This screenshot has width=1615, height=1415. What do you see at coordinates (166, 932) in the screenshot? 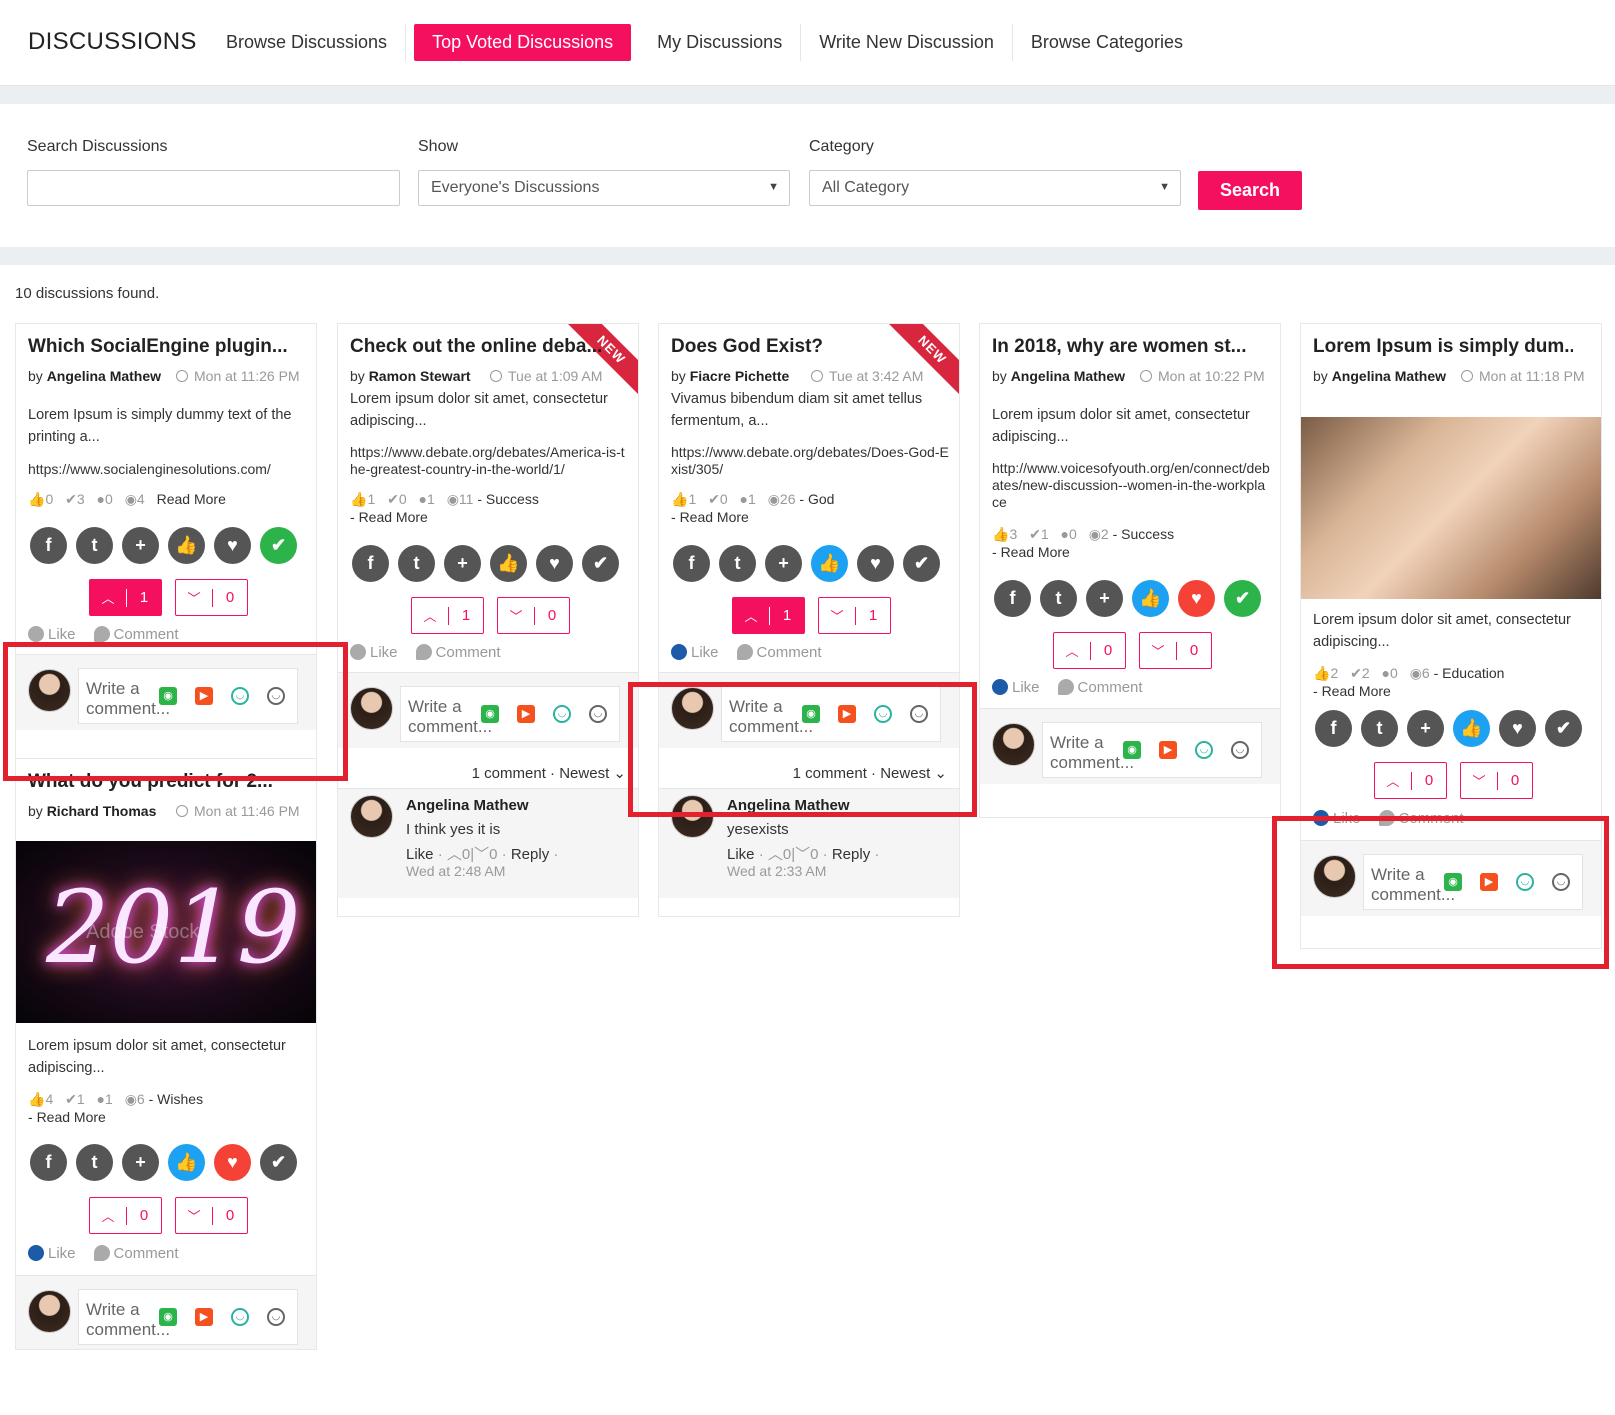
I see `discussion-image: 2019 Adobe Stock` at bounding box center [166, 932].